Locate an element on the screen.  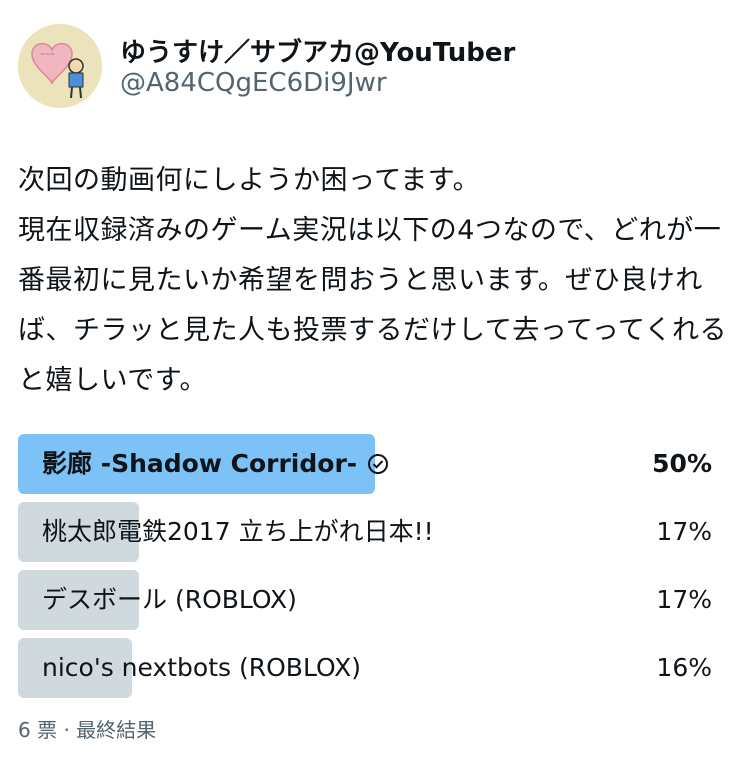
poll-option-text: 桃太郎電鉄2017 立ち上がれ日本!! is located at coordinates (238, 531).